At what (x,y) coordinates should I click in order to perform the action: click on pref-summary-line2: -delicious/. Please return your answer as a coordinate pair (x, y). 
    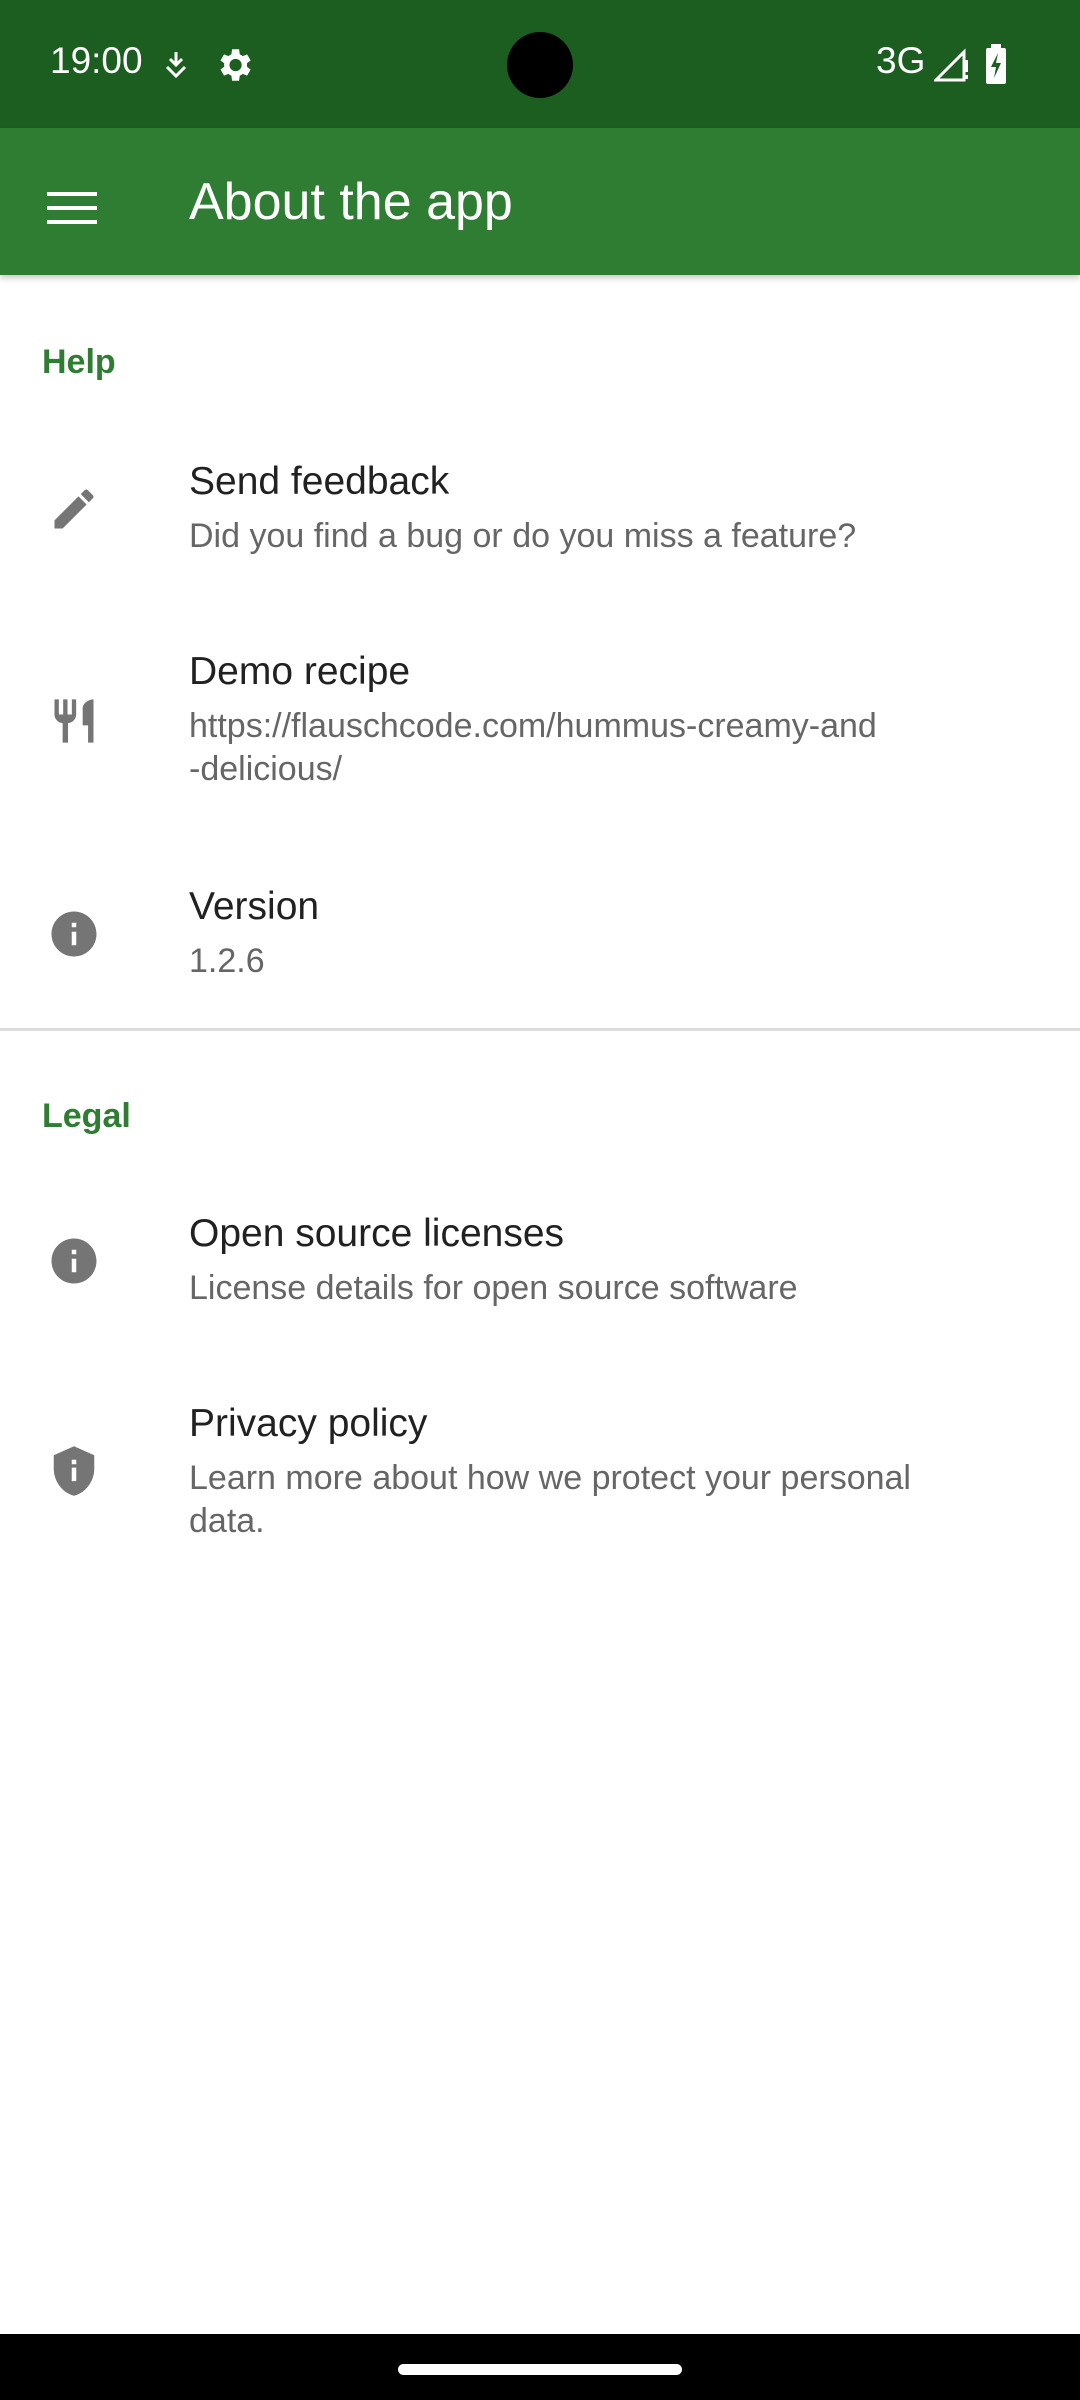
    Looking at the image, I should click on (266, 769).